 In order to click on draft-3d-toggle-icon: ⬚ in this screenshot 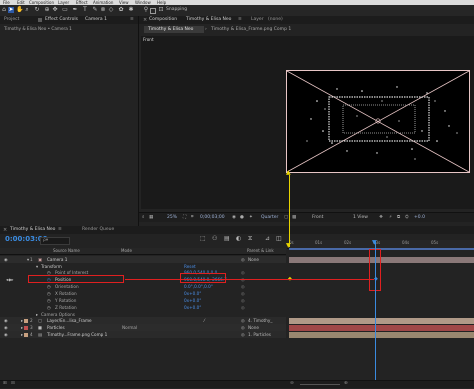, I will do `click(203, 239)`.